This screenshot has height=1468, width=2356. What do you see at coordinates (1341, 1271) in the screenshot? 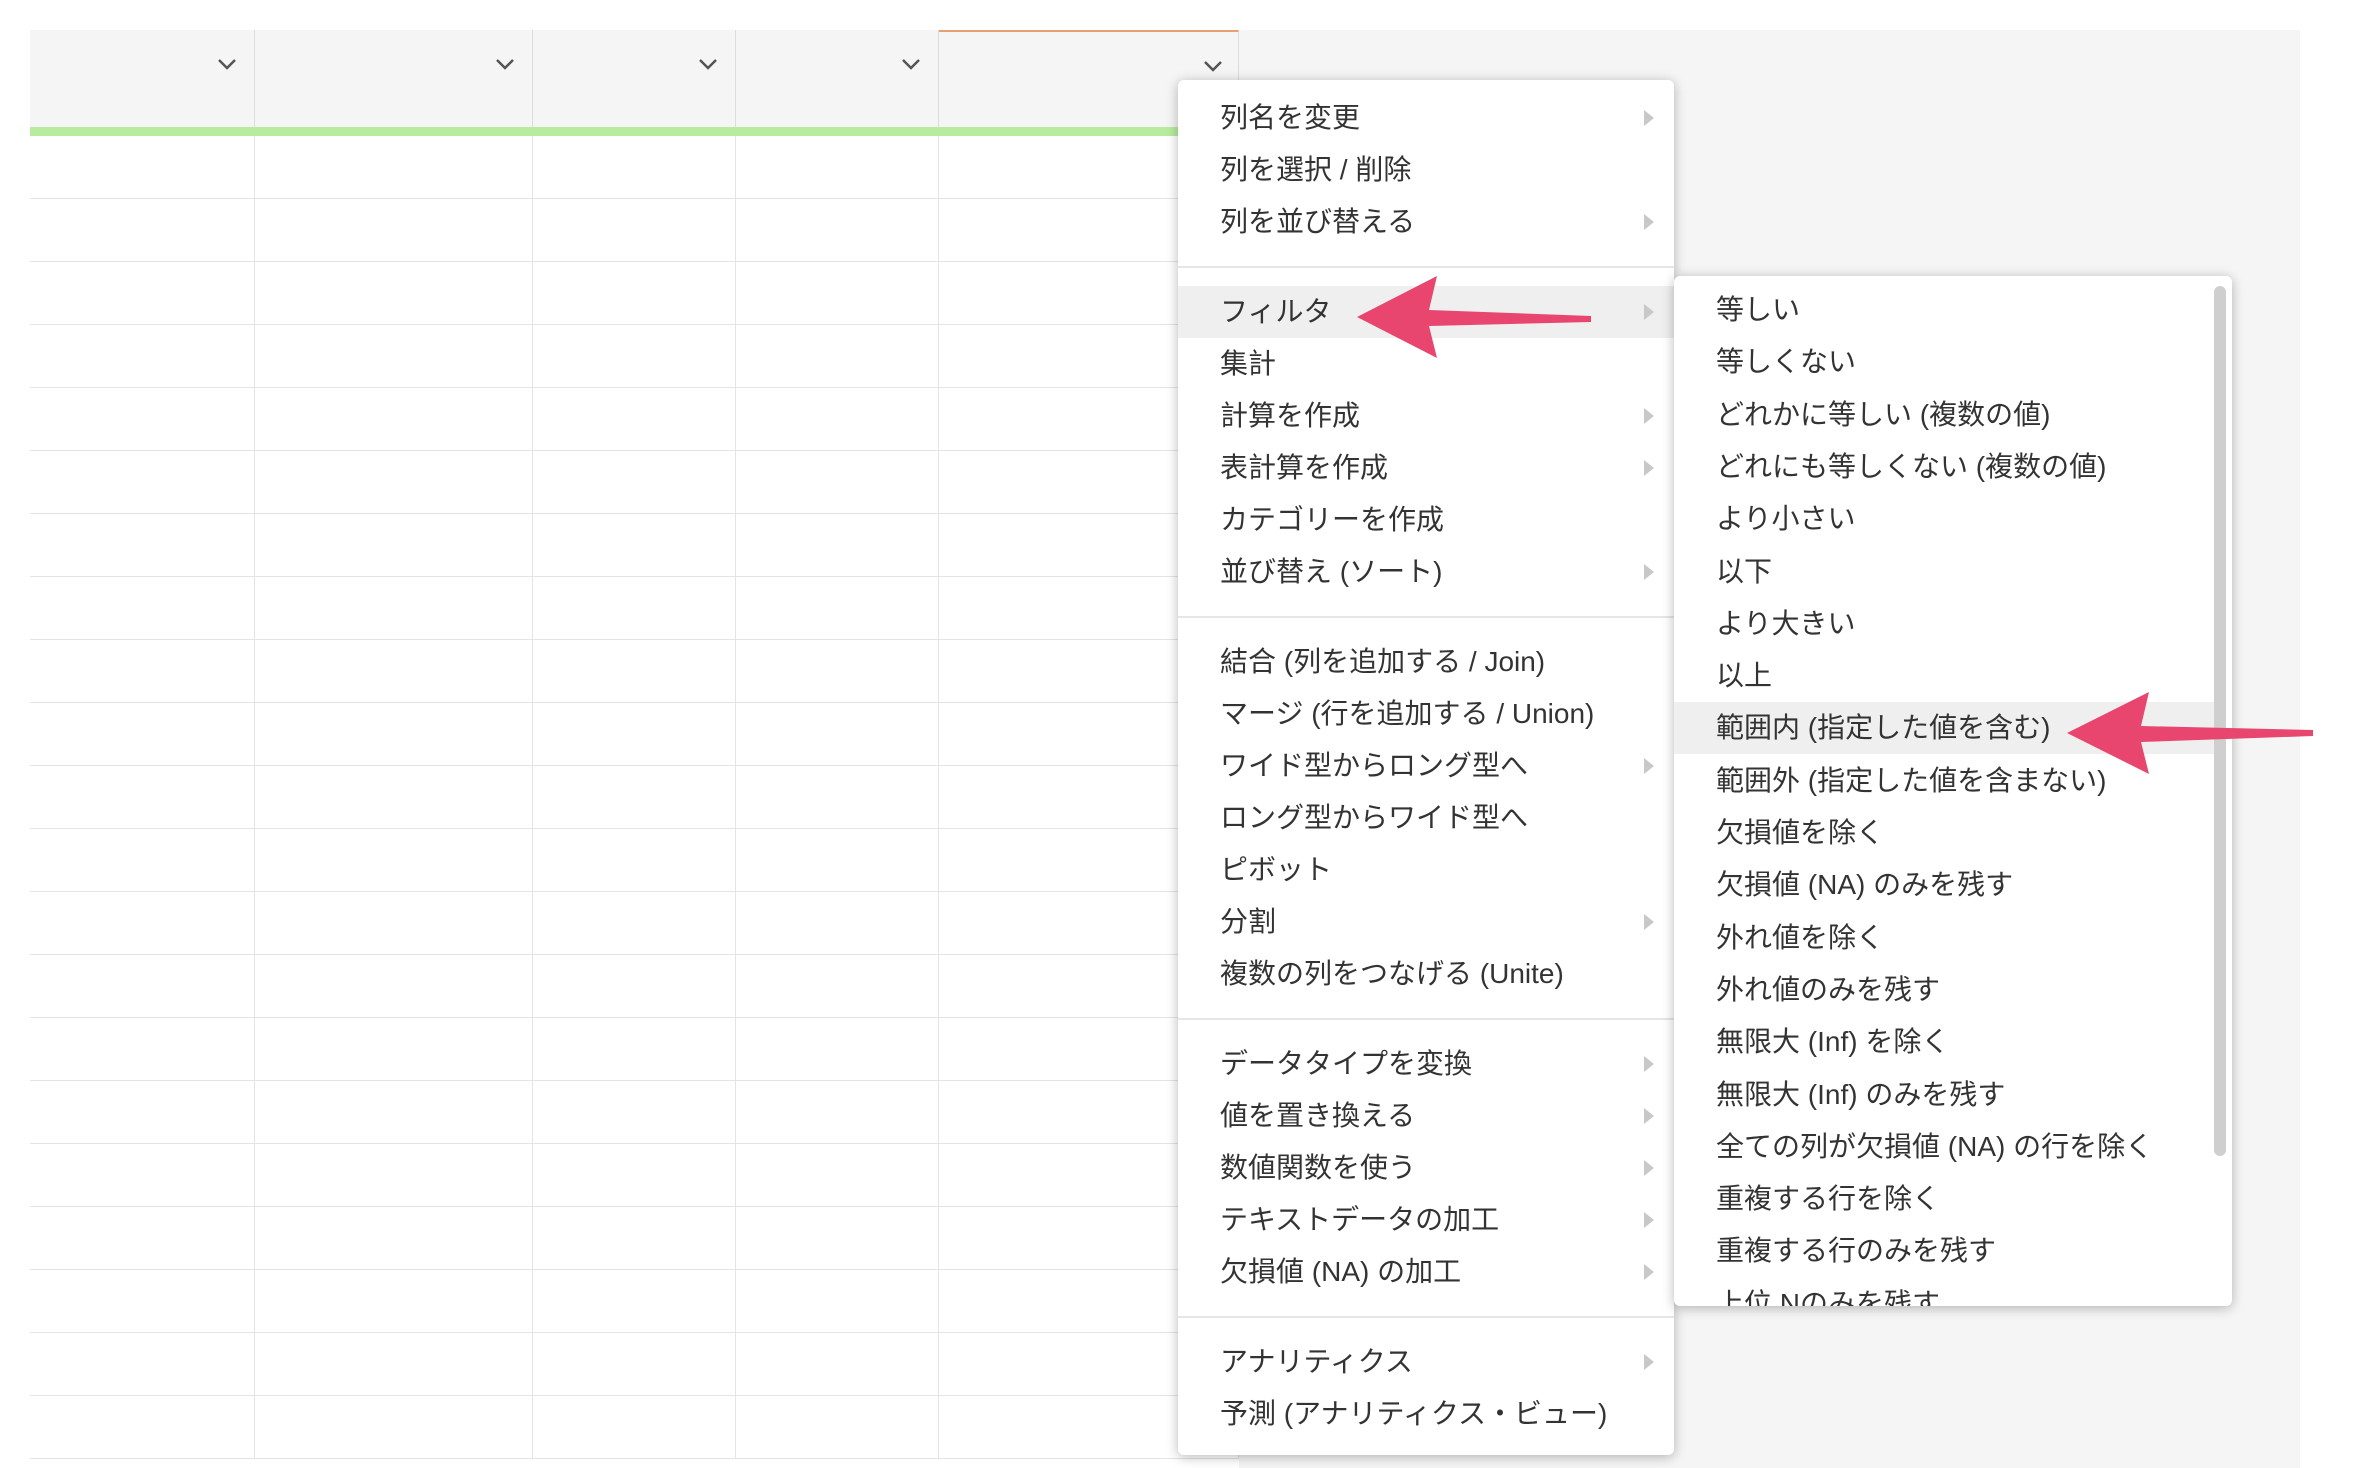
I see `menu-item-label: 欠損値 (NA) の加工` at bounding box center [1341, 1271].